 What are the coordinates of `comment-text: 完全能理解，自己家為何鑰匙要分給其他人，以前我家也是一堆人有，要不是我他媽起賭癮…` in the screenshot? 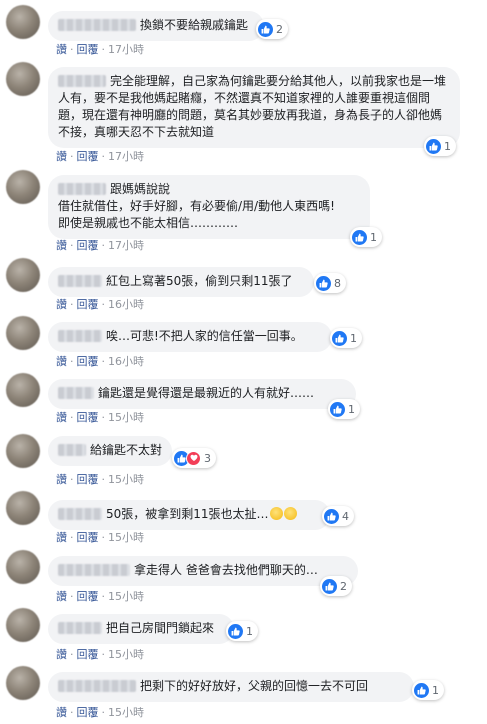 It's located at (252, 106).